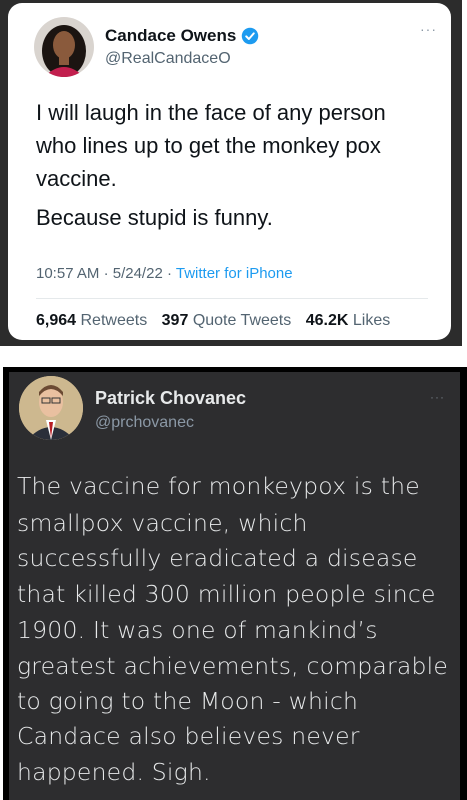 This screenshot has height=800, width=467. I want to click on tweet-text-line: smallpox vaccine, which, so click(162, 523).